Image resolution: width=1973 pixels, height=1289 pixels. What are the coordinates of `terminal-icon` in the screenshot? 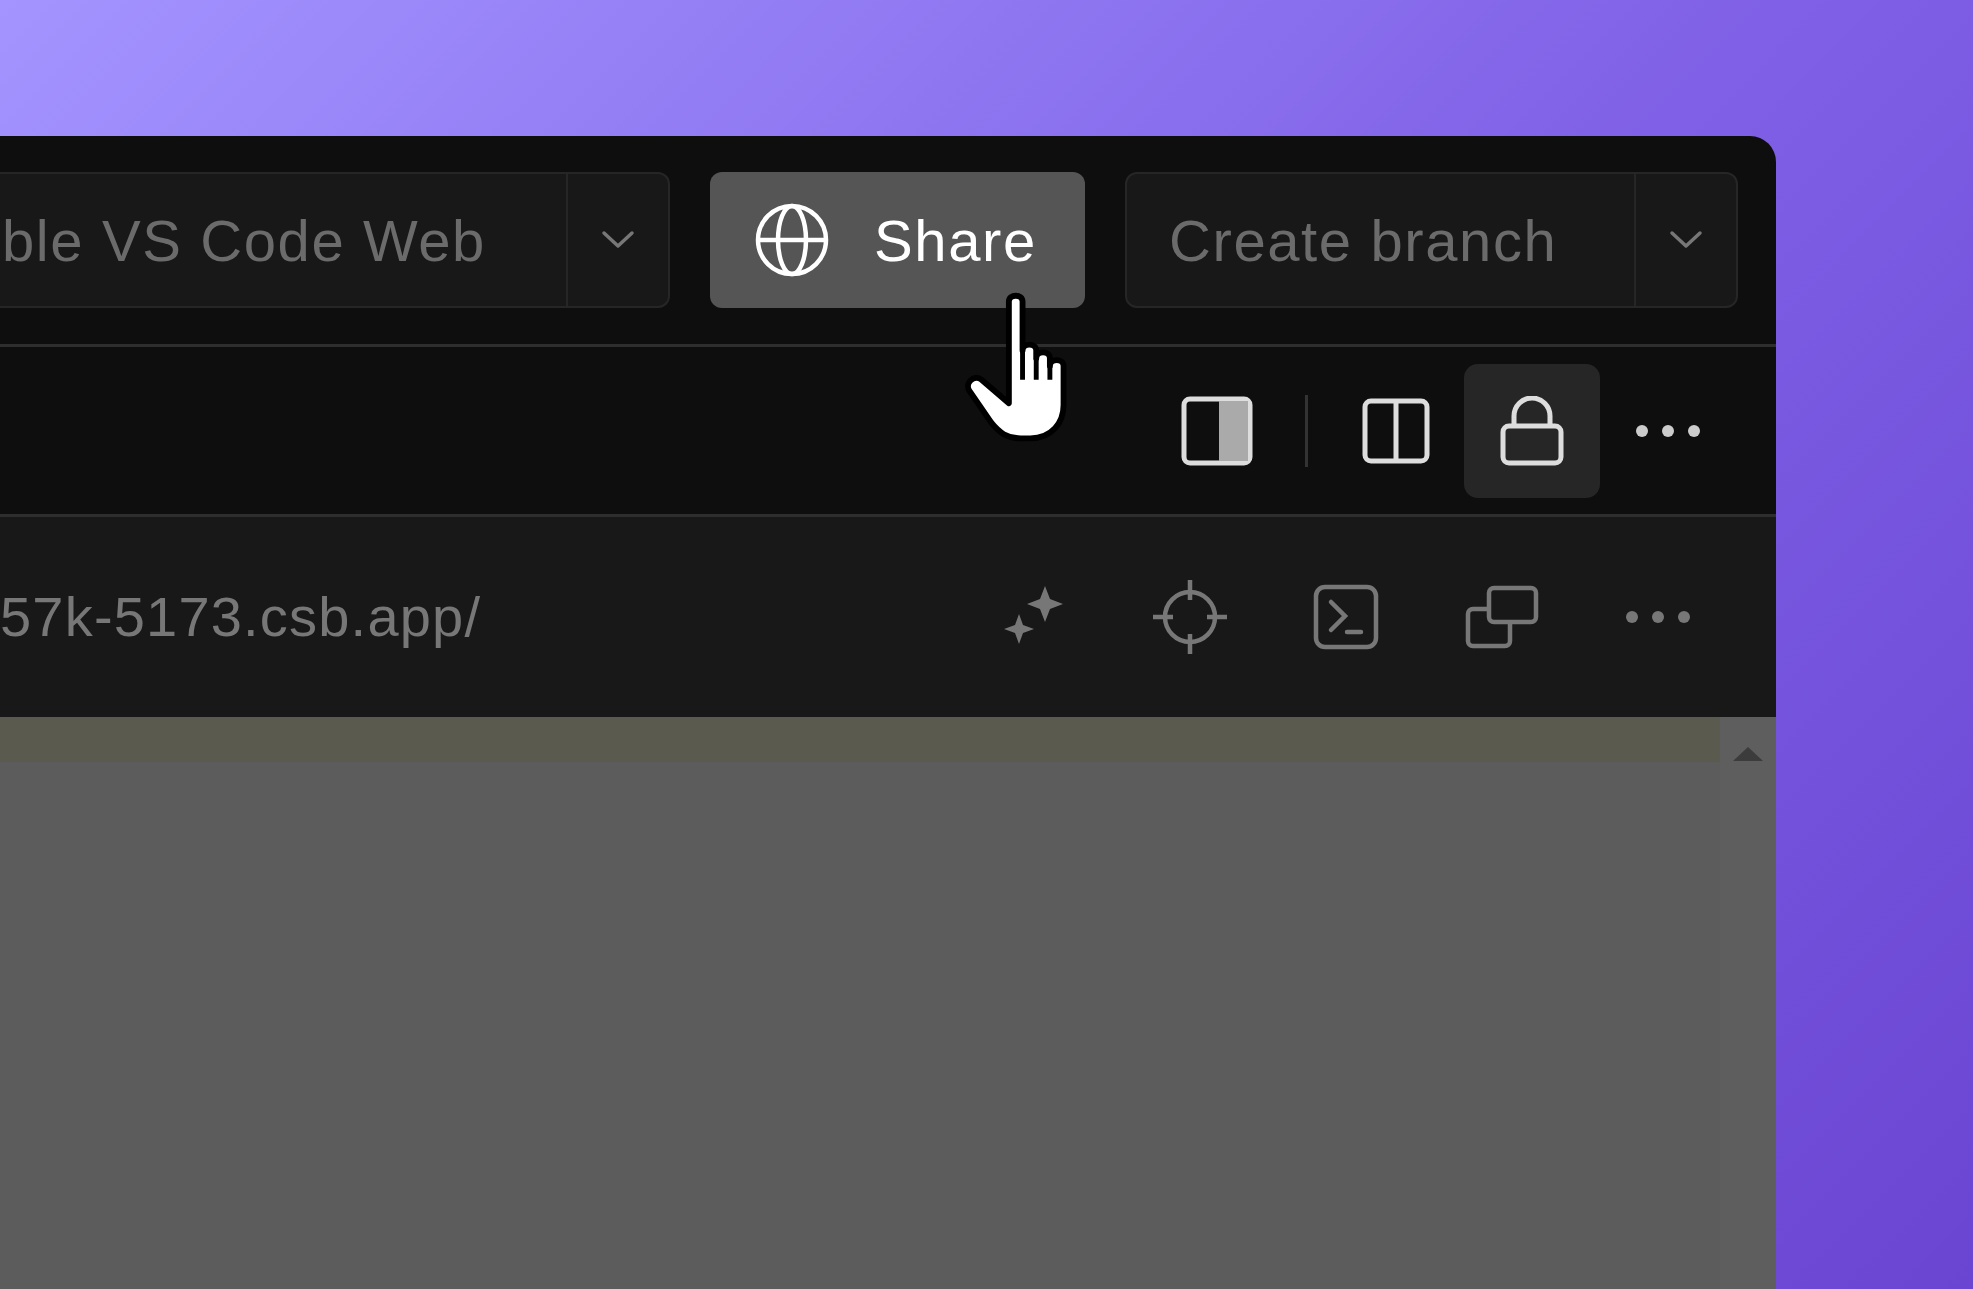 It's located at (1346, 617).